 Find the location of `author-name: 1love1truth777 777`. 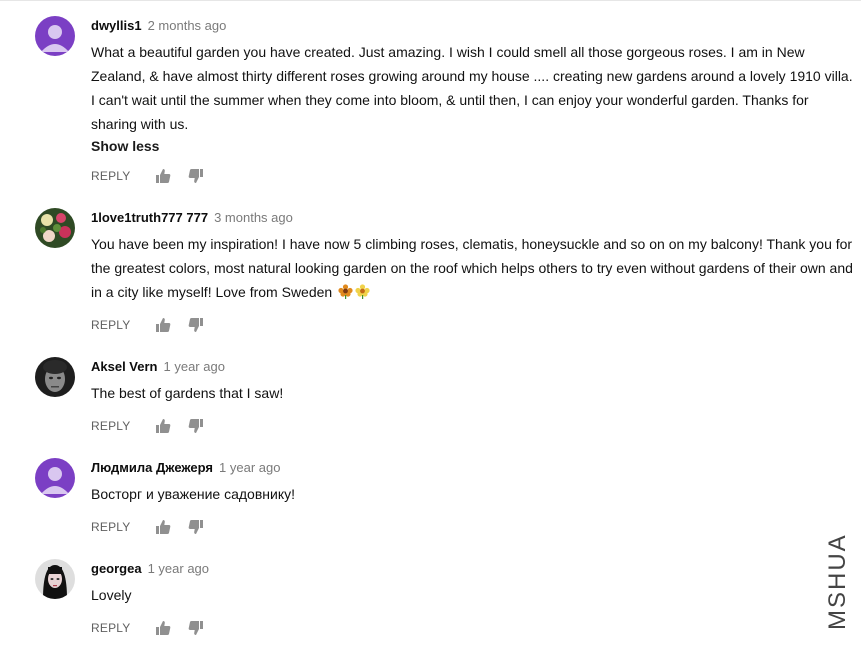

author-name: 1love1truth777 777 is located at coordinates (149, 217).